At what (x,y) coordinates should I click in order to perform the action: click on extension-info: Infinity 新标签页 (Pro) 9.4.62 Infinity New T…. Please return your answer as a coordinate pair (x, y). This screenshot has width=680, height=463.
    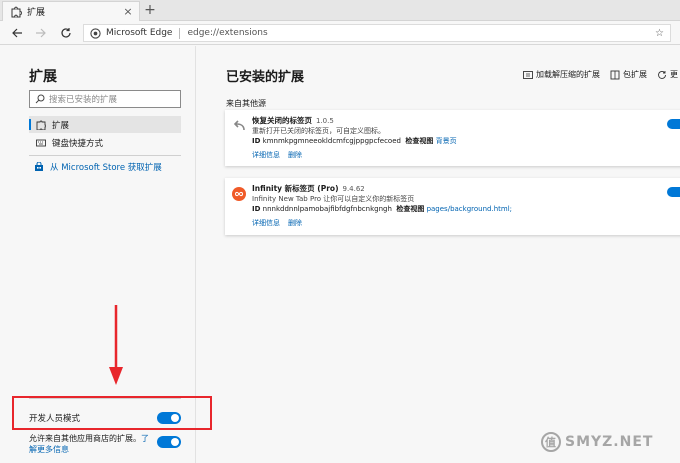
    Looking at the image, I should click on (448, 206).